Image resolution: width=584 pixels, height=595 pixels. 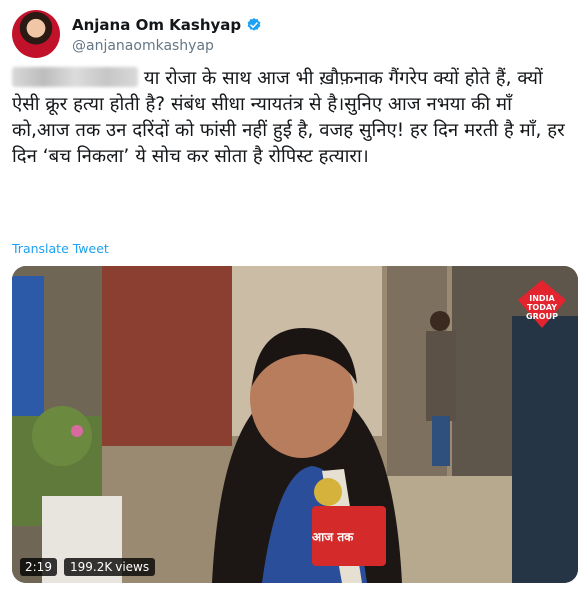 I want to click on author-display-name: Anjana Om Kashyap, so click(x=156, y=25).